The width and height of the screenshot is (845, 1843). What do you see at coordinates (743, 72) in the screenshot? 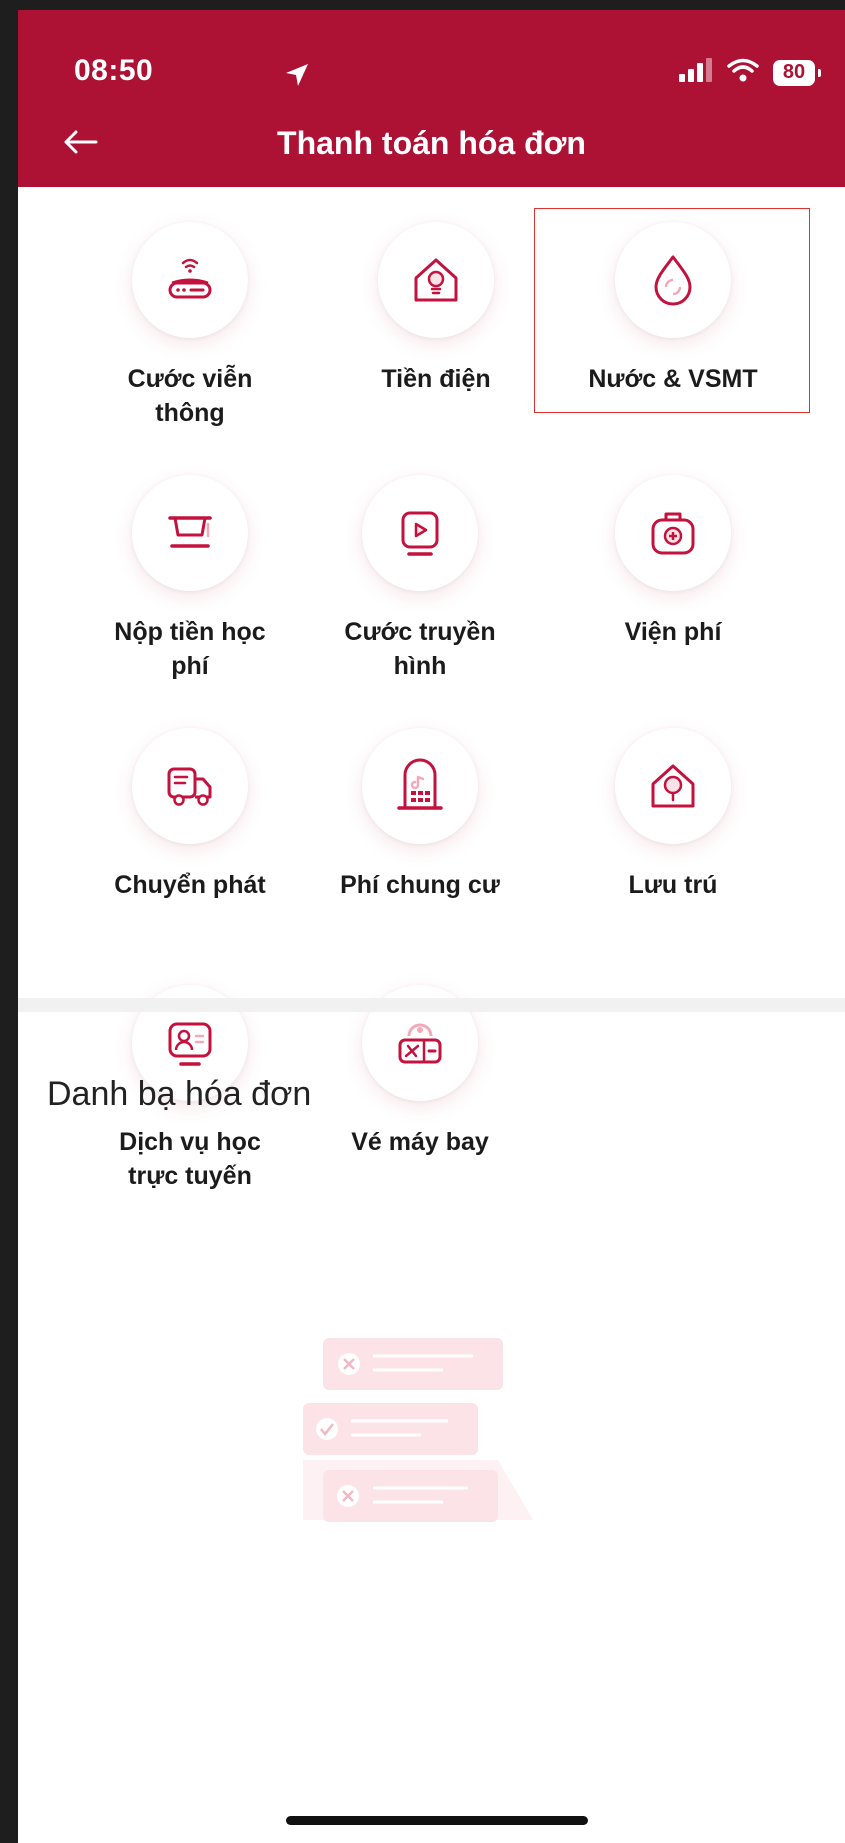
I see `wifi-icon` at bounding box center [743, 72].